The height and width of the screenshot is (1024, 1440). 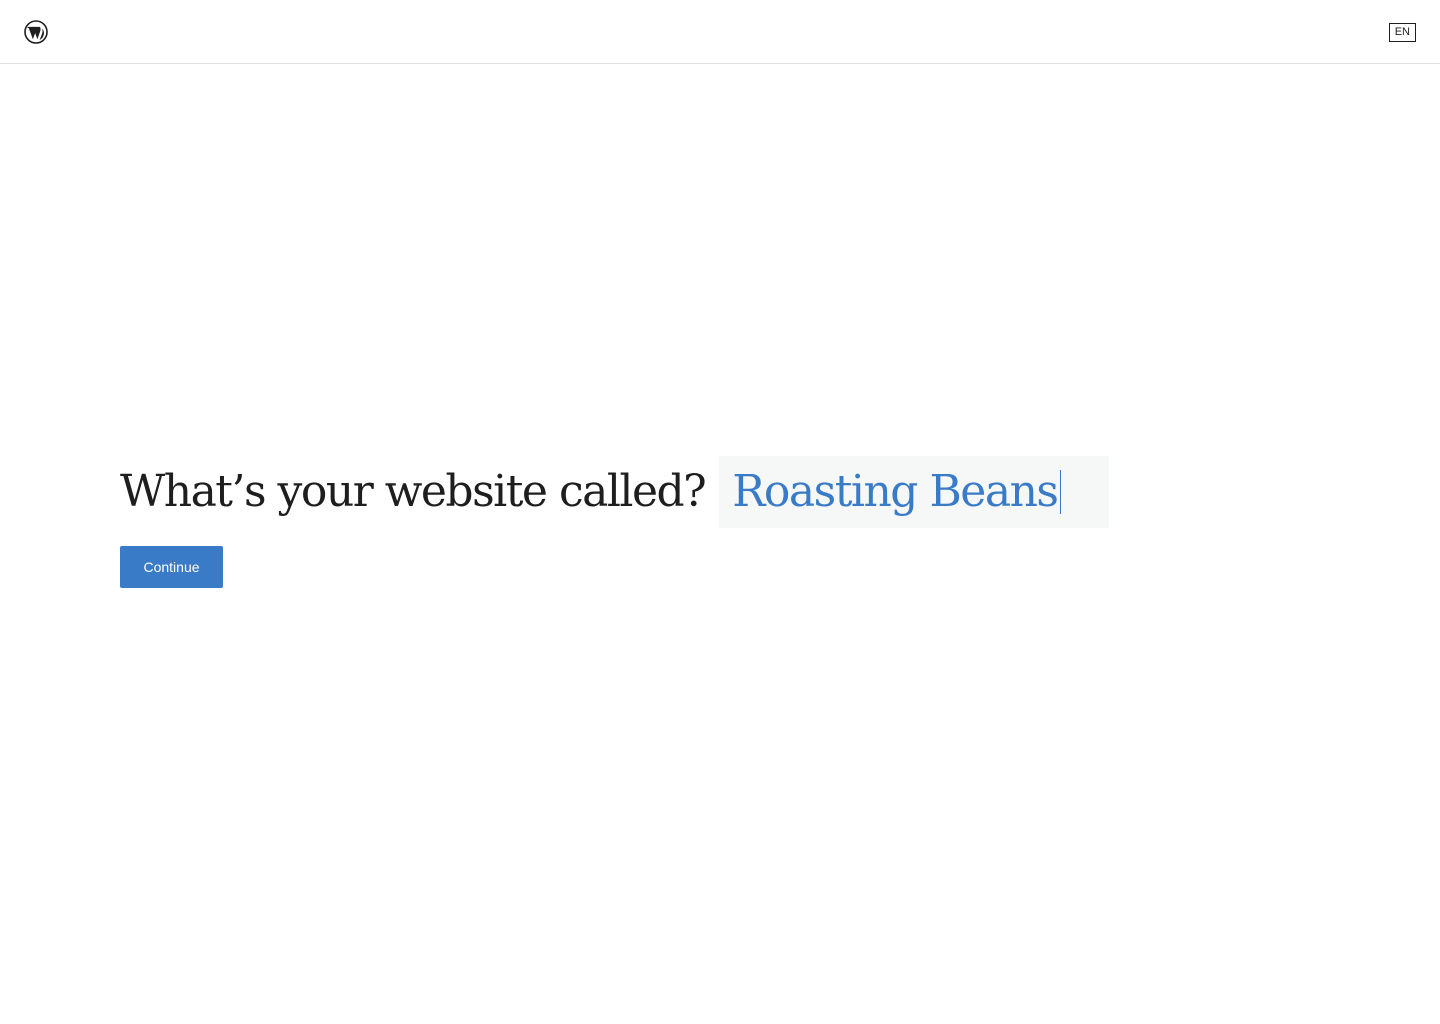 What do you see at coordinates (1061, 492) in the screenshot?
I see `text-caret` at bounding box center [1061, 492].